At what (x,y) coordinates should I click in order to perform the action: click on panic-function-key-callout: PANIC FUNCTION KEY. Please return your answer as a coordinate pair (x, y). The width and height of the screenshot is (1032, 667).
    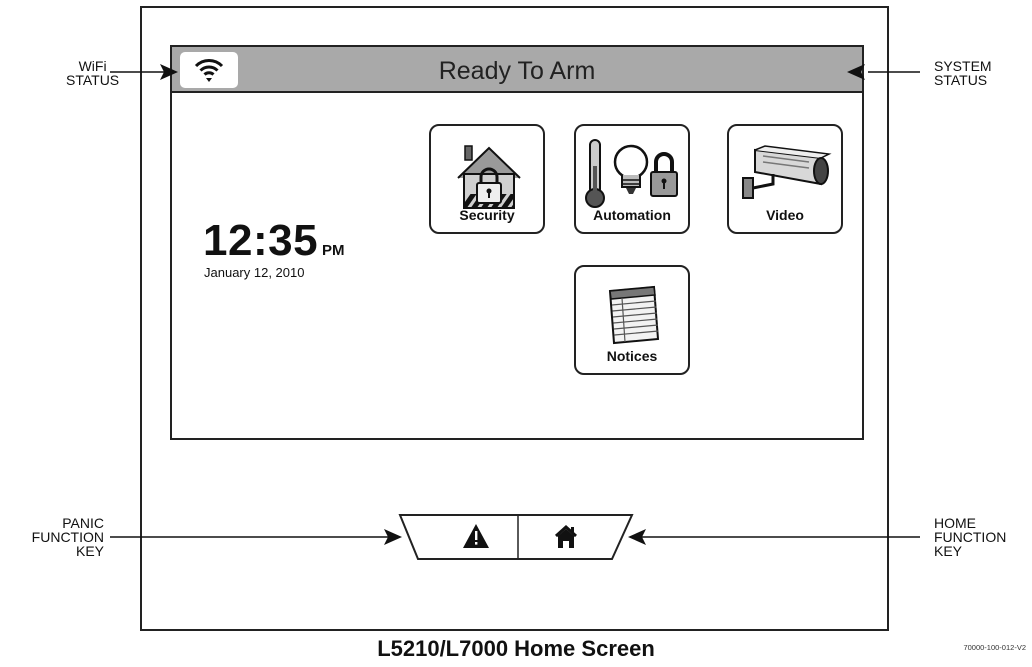
    Looking at the image, I should click on (61, 537).